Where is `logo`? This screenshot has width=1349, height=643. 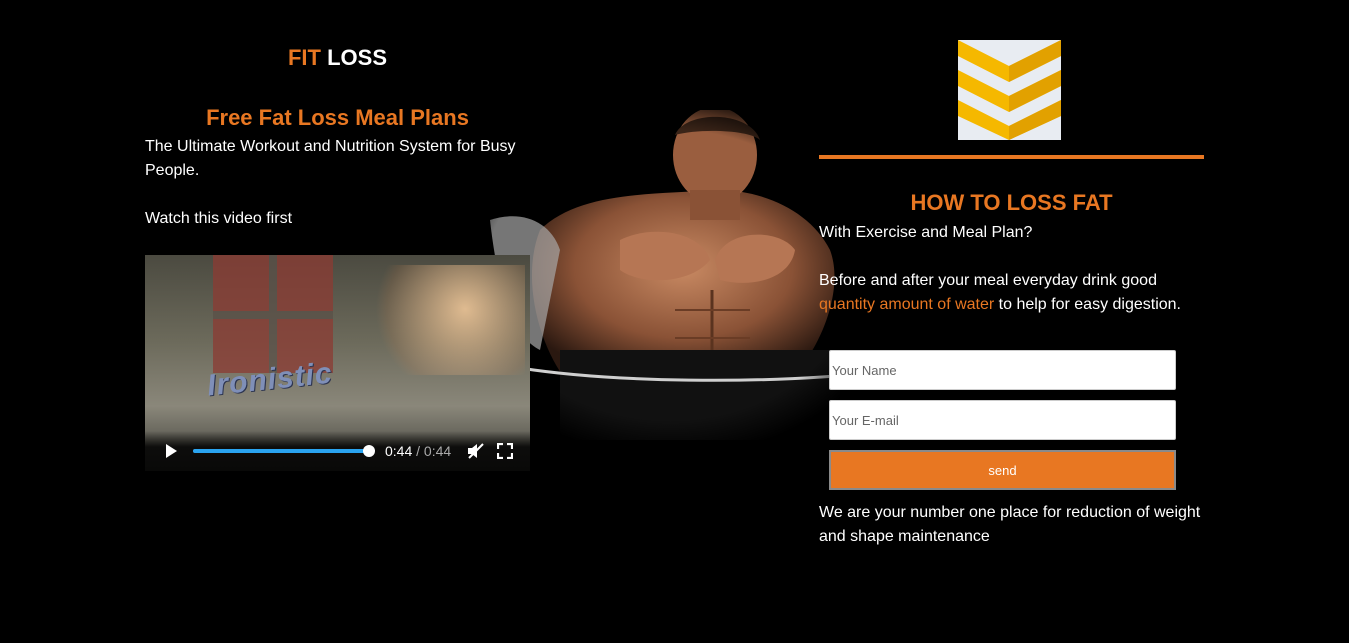 logo is located at coordinates (1009, 90).